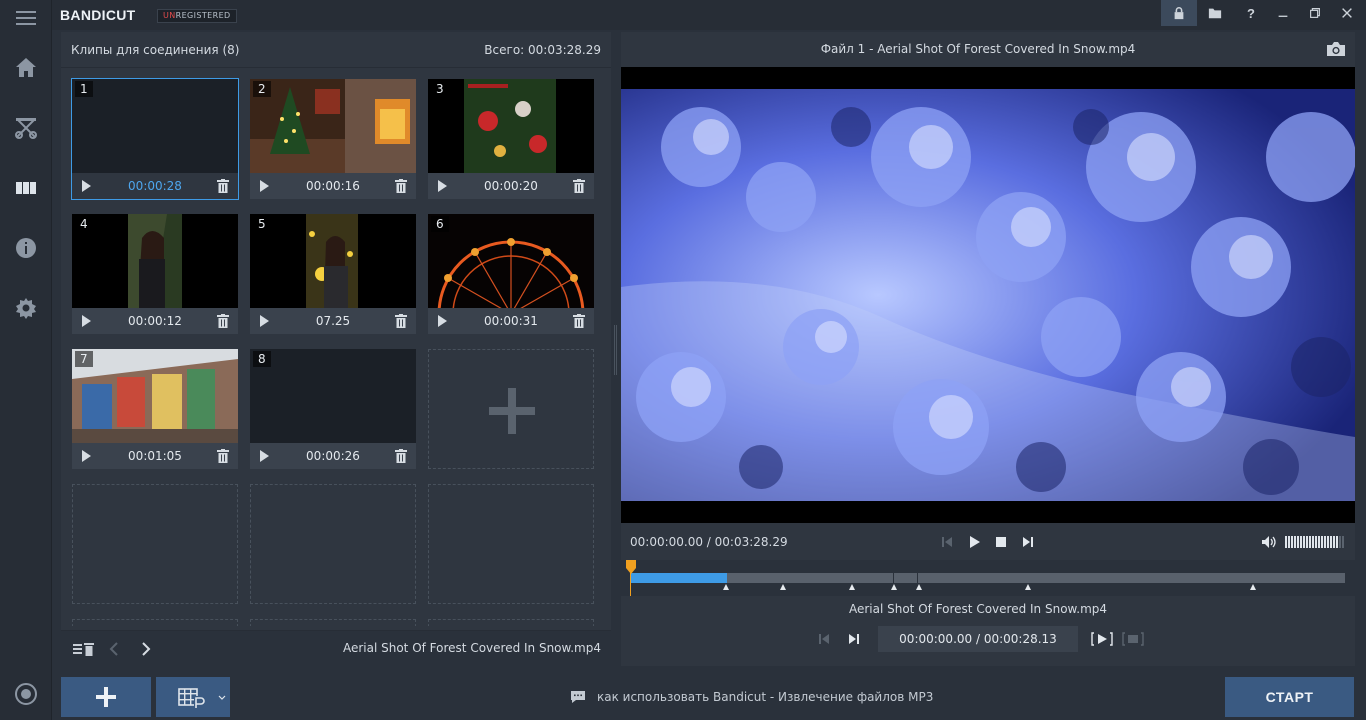  Describe the element at coordinates (106, 697) in the screenshot. I see `add-clip-button` at that location.